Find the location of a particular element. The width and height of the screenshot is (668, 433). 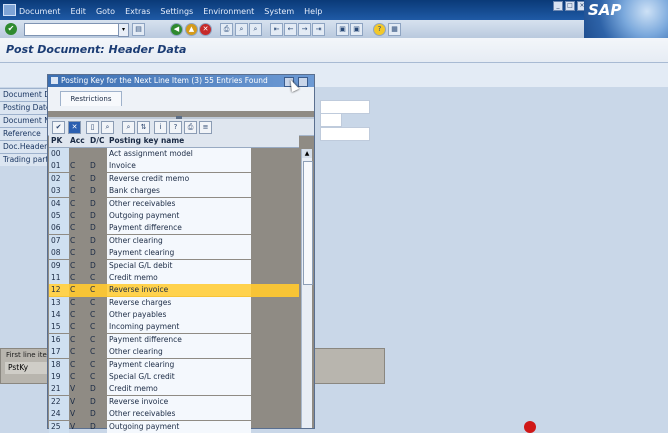

command-history-icon: ▾ is located at coordinates (123, 30).